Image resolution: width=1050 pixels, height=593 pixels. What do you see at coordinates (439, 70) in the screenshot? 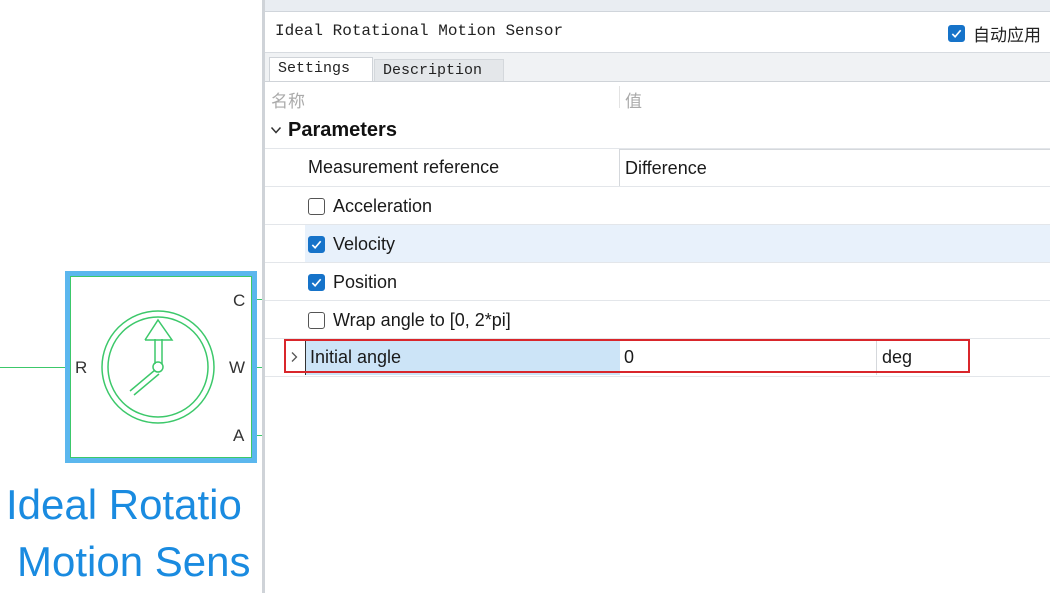
I see `tab-description: Description` at bounding box center [439, 70].